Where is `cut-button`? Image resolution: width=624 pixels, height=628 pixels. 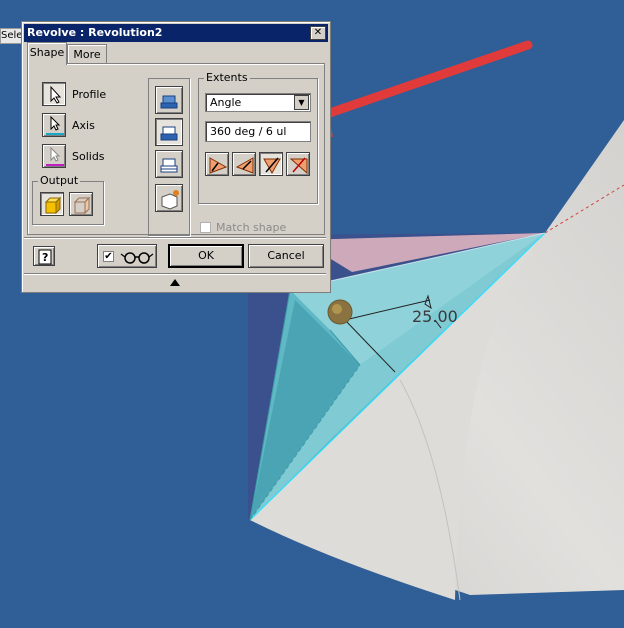
cut-button is located at coordinates (169, 132).